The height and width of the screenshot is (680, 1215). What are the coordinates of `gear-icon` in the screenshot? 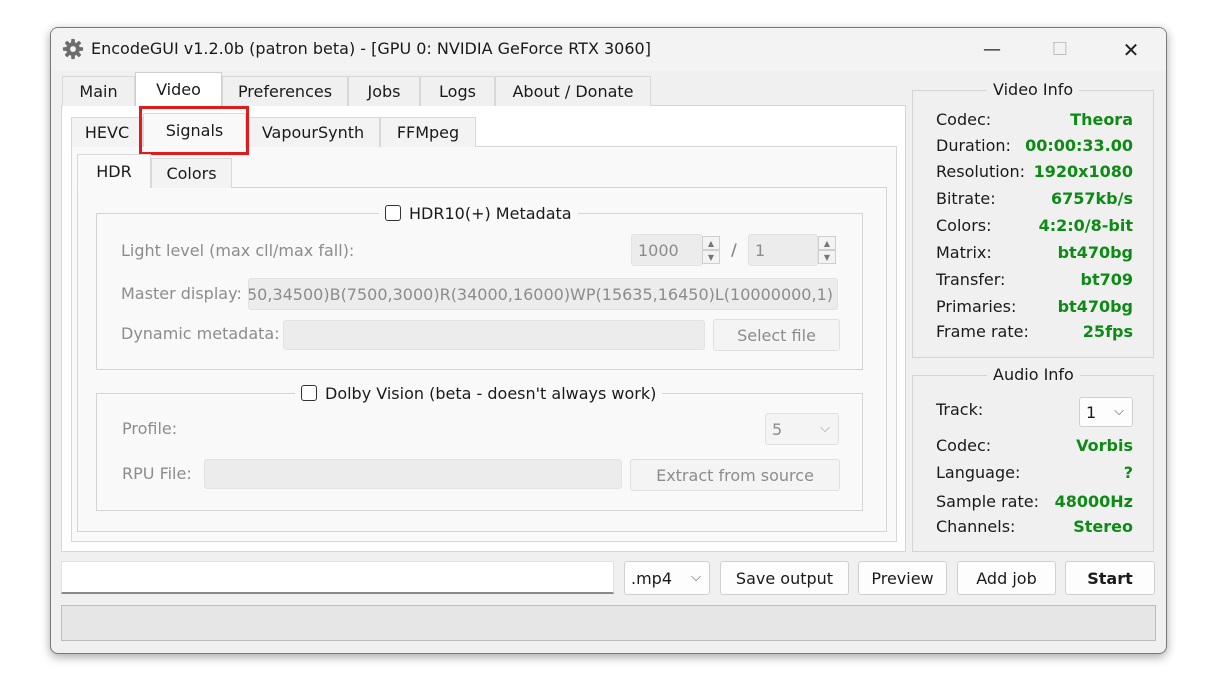 It's located at (73, 49).